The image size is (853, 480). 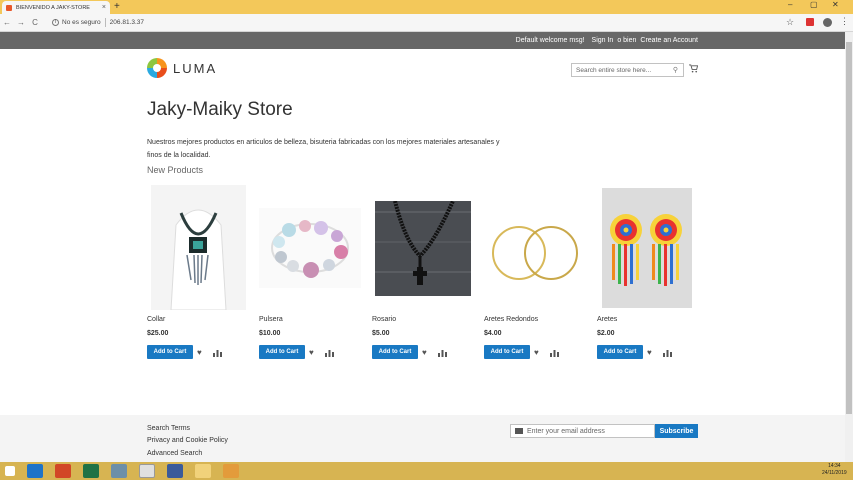 I want to click on product-price: $10.00, so click(x=270, y=333).